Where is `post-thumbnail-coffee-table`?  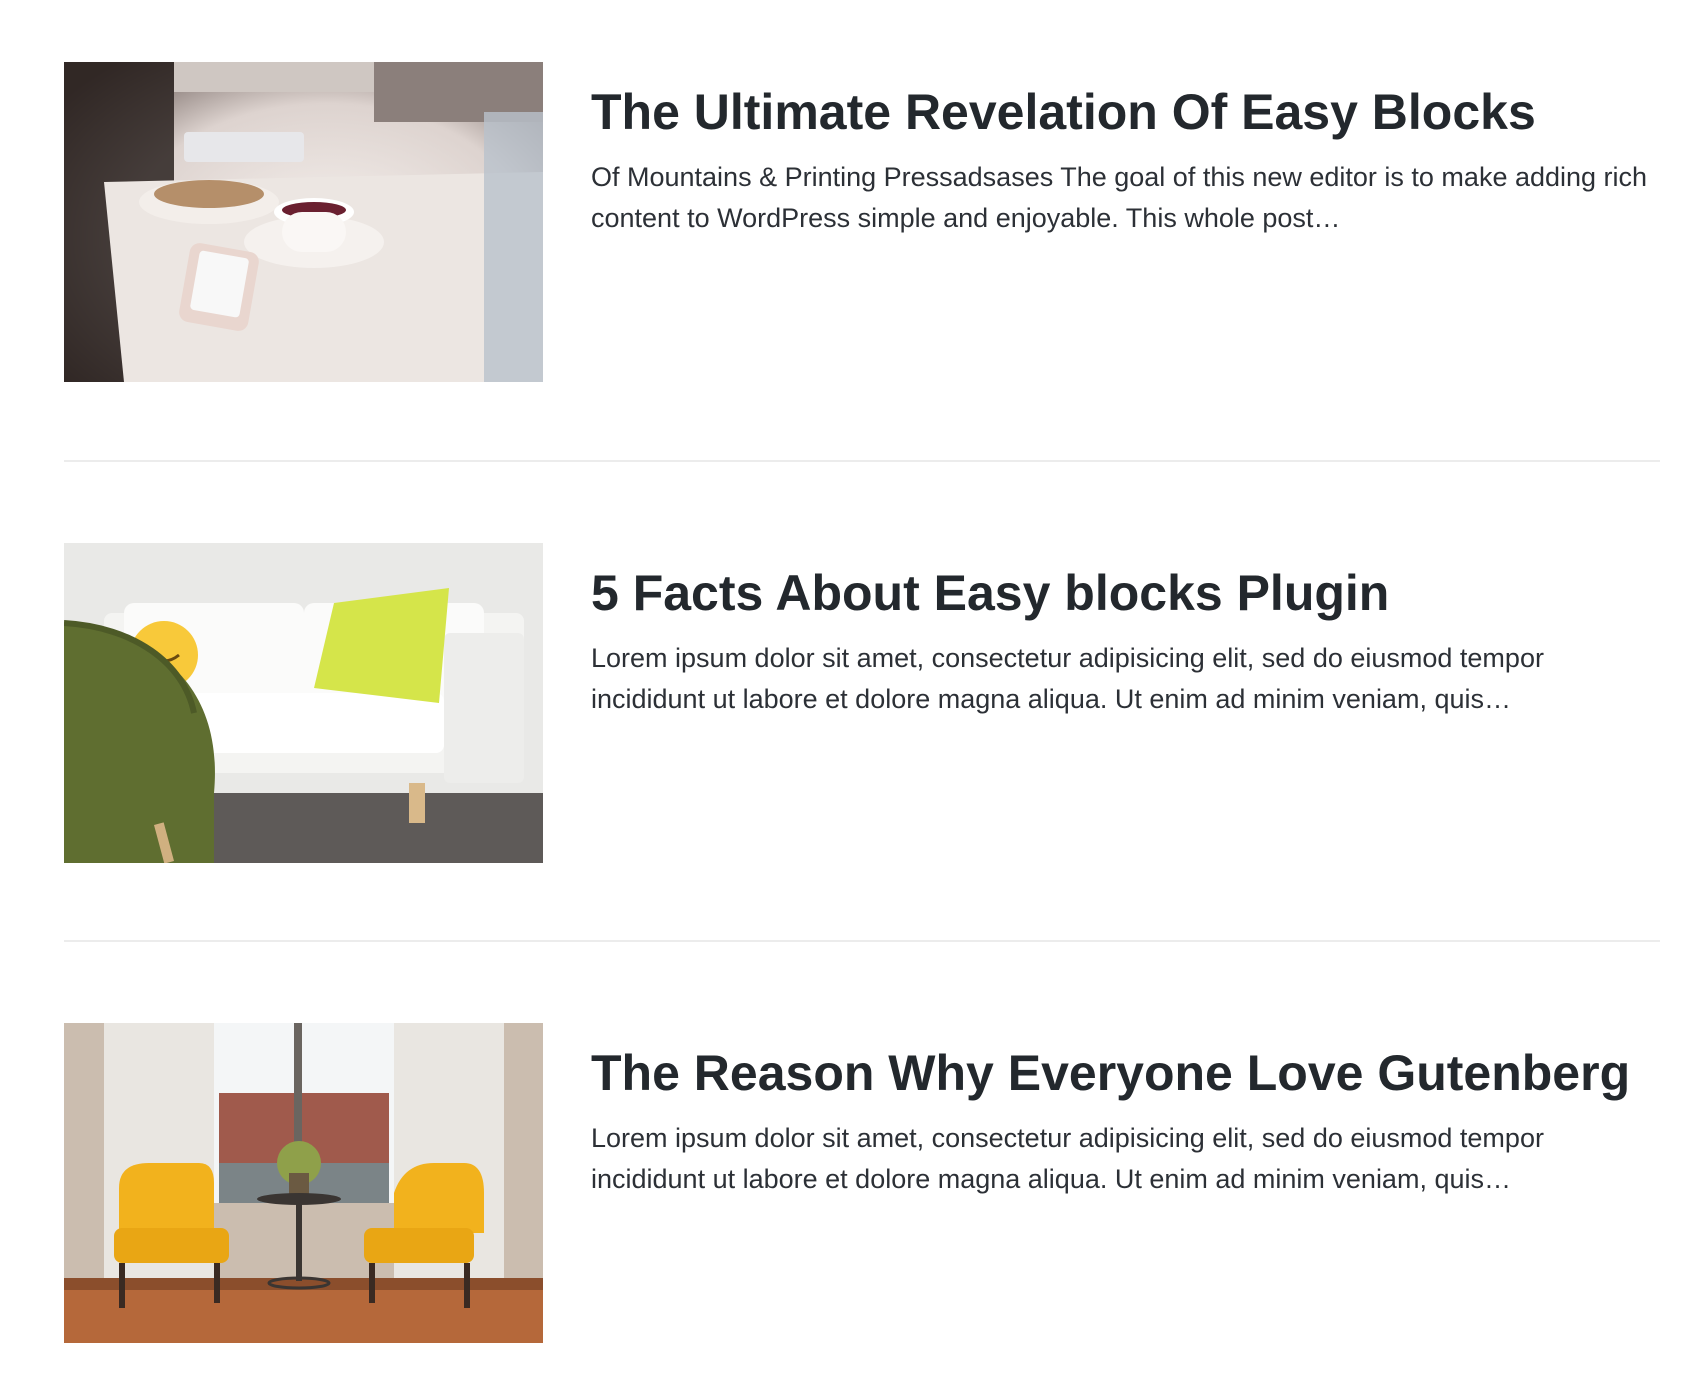
post-thumbnail-coffee-table is located at coordinates (303, 222).